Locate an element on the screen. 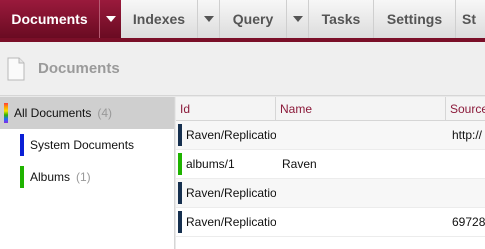 The image size is (485, 249). nav-documents: Documents is located at coordinates (60, 19).